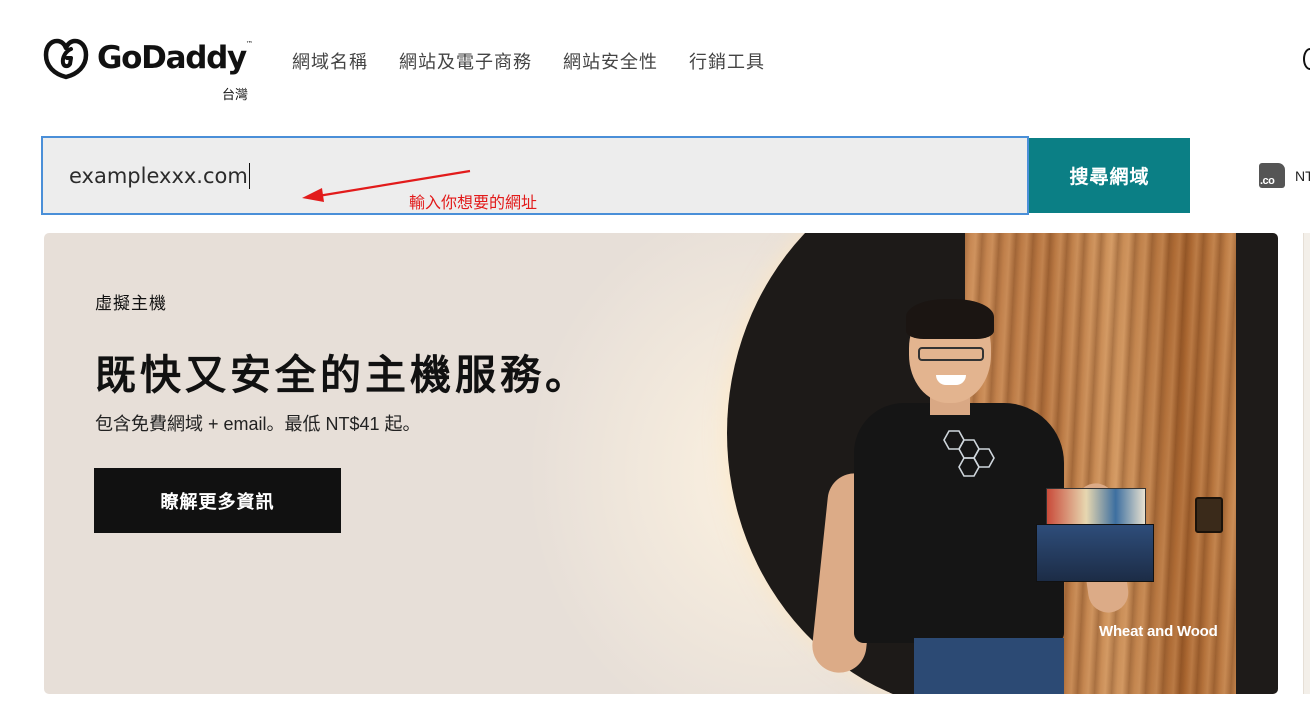 The height and width of the screenshot is (725, 1310). I want to click on nav-item-website-security: 網站安全性, so click(610, 61).